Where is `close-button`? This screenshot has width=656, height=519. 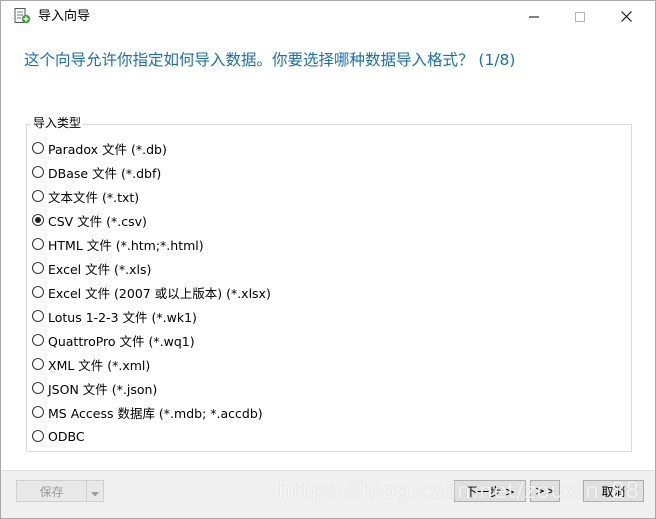
close-button is located at coordinates (626, 16).